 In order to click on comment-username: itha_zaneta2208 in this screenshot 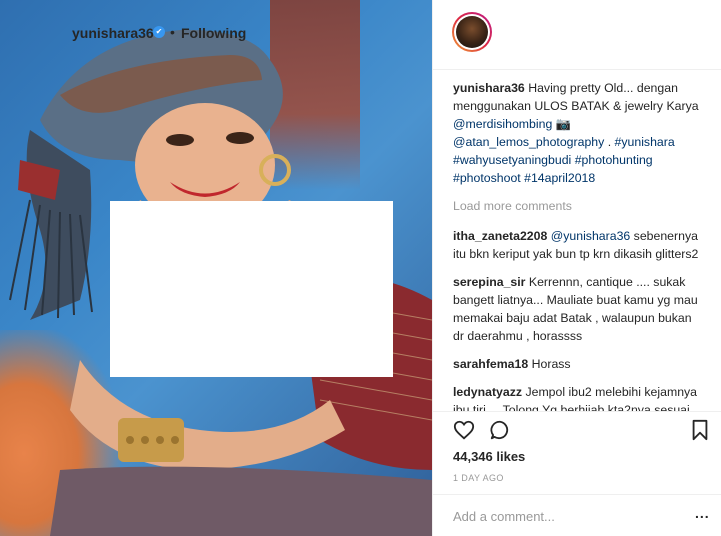, I will do `click(500, 236)`.